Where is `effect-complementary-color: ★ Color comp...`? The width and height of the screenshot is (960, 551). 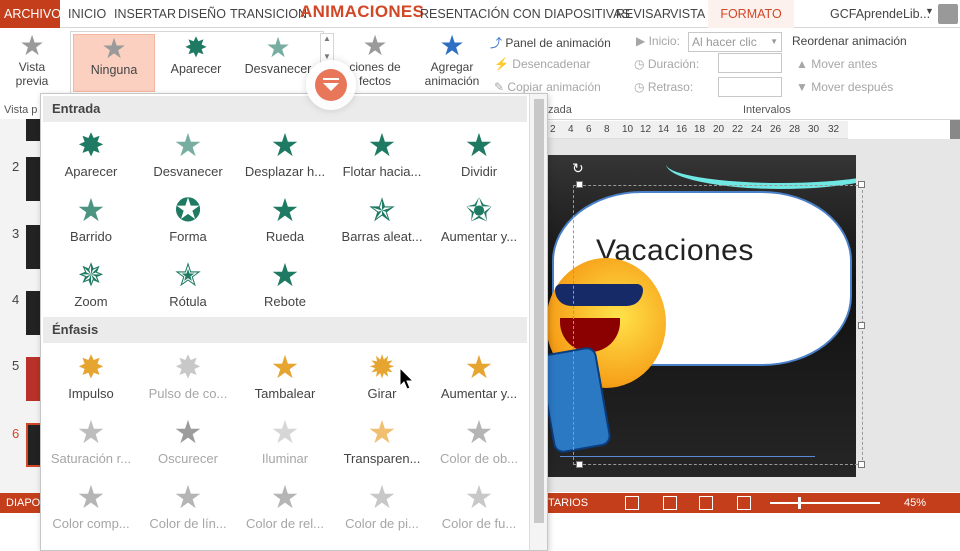
effect-complementary-color: ★ Color comp... is located at coordinates (91, 511).